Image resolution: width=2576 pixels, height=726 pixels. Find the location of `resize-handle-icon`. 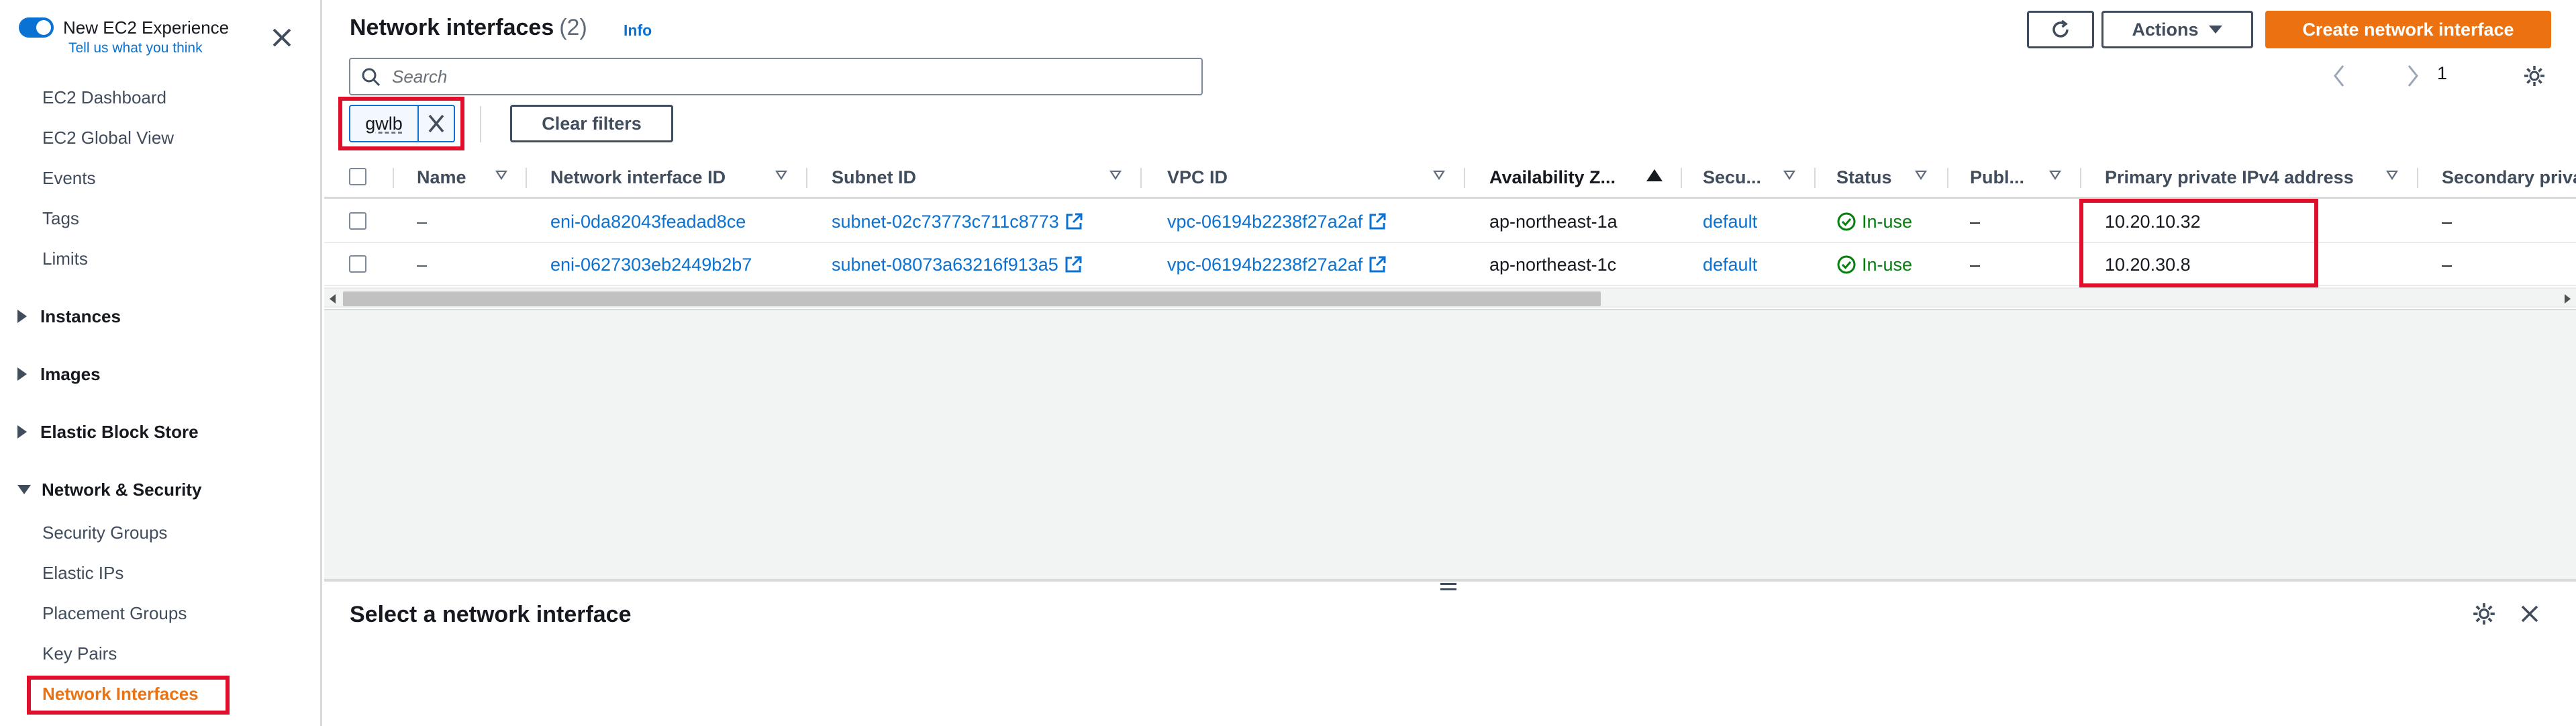

resize-handle-icon is located at coordinates (1448, 589).